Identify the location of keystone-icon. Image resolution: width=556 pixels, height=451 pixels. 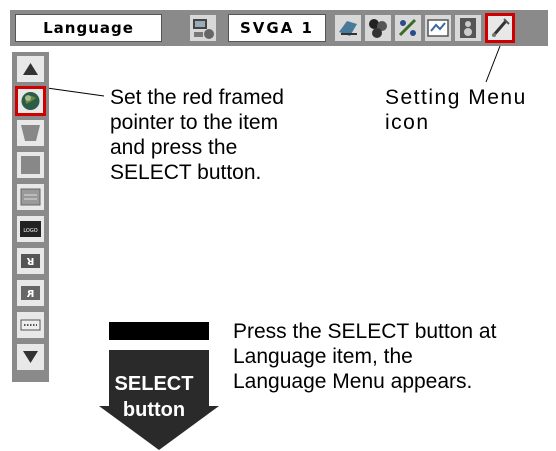
(30, 133).